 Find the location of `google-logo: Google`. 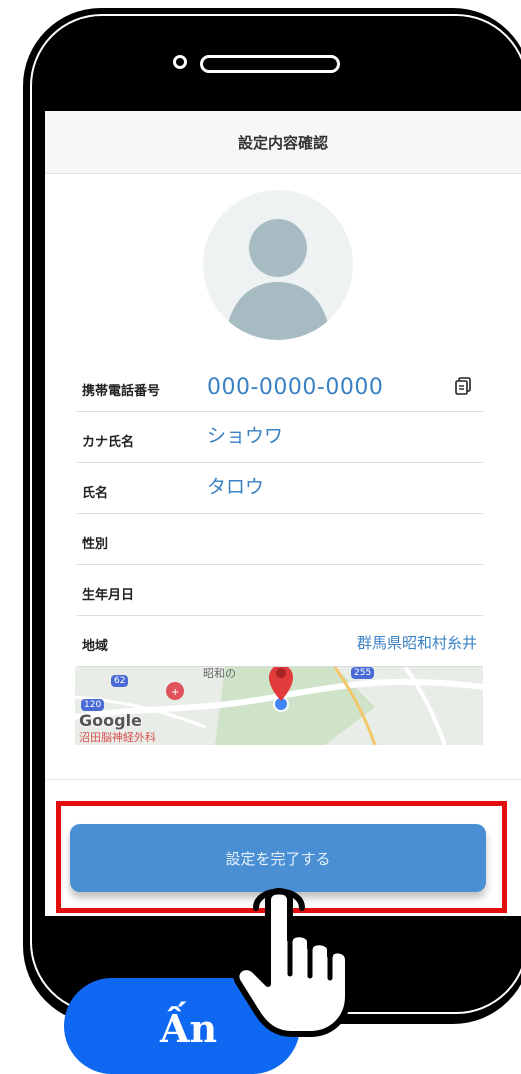

google-logo: Google is located at coordinates (110, 720).